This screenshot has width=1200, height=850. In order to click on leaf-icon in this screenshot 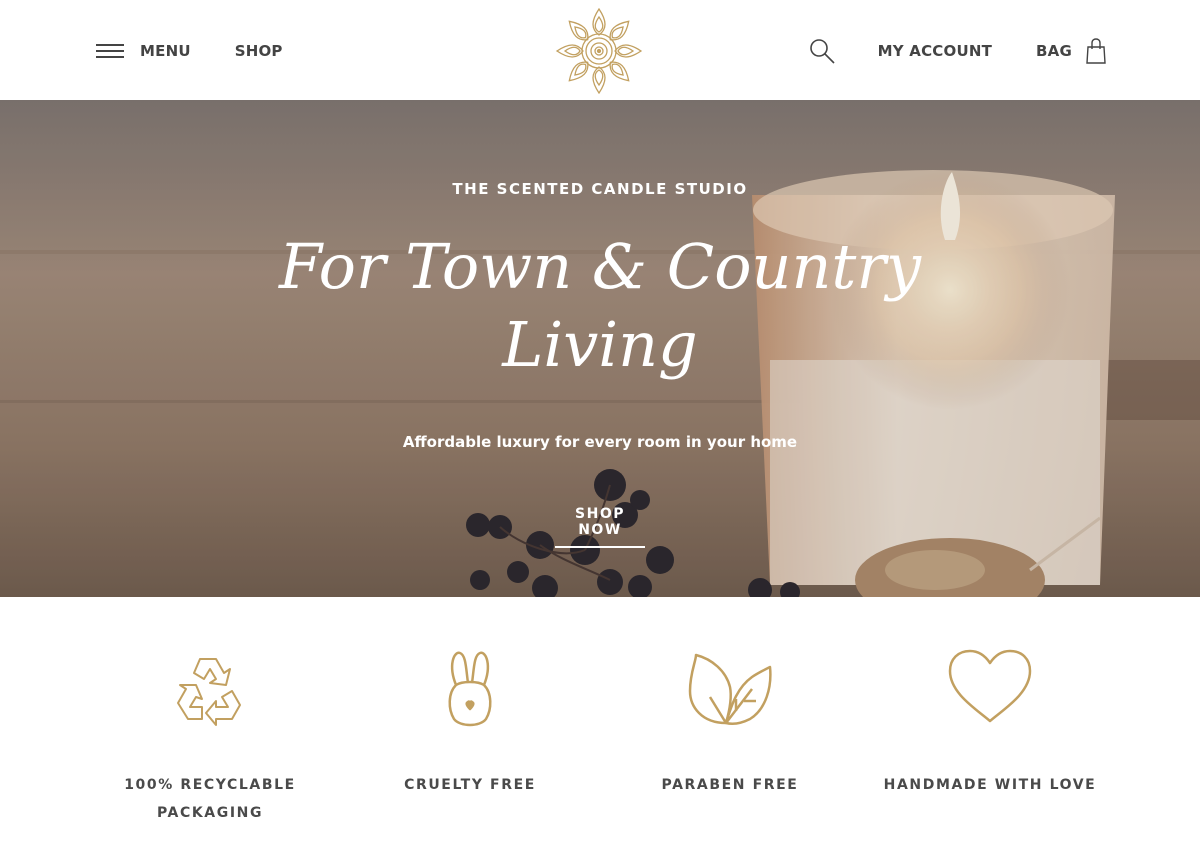, I will do `click(730, 689)`.